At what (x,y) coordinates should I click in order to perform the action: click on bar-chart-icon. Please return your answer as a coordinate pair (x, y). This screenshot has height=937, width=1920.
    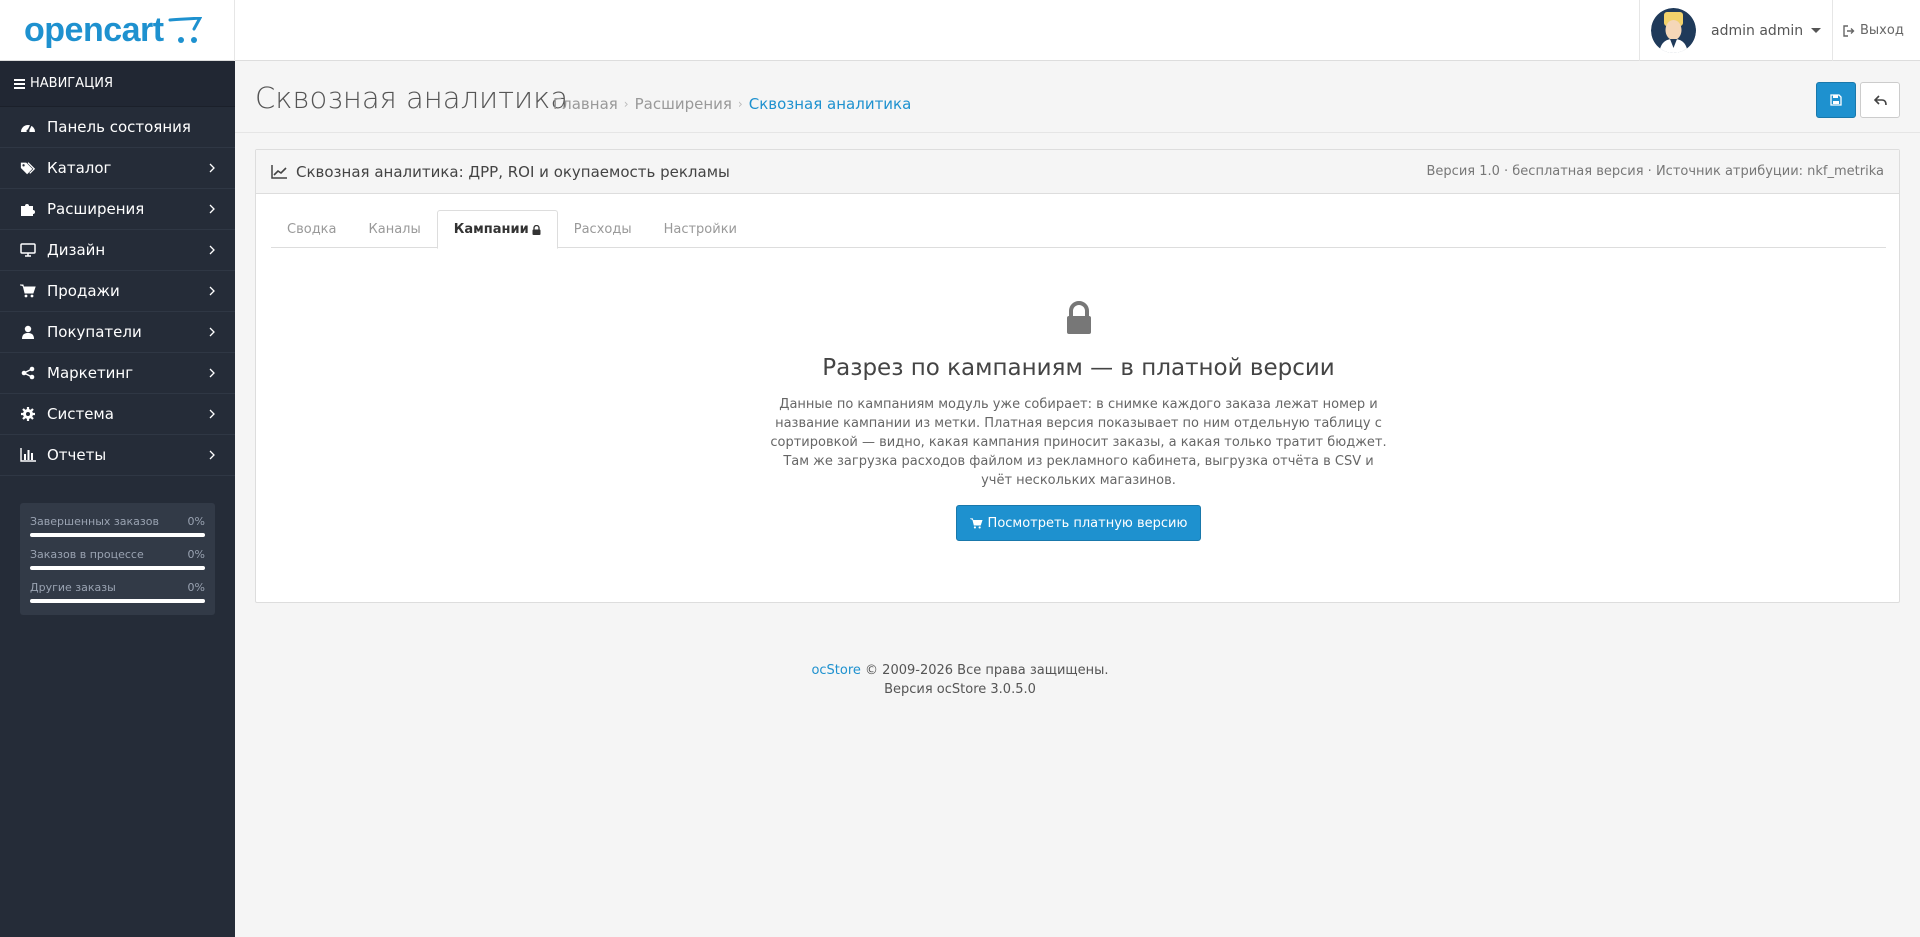
    Looking at the image, I should click on (28, 455).